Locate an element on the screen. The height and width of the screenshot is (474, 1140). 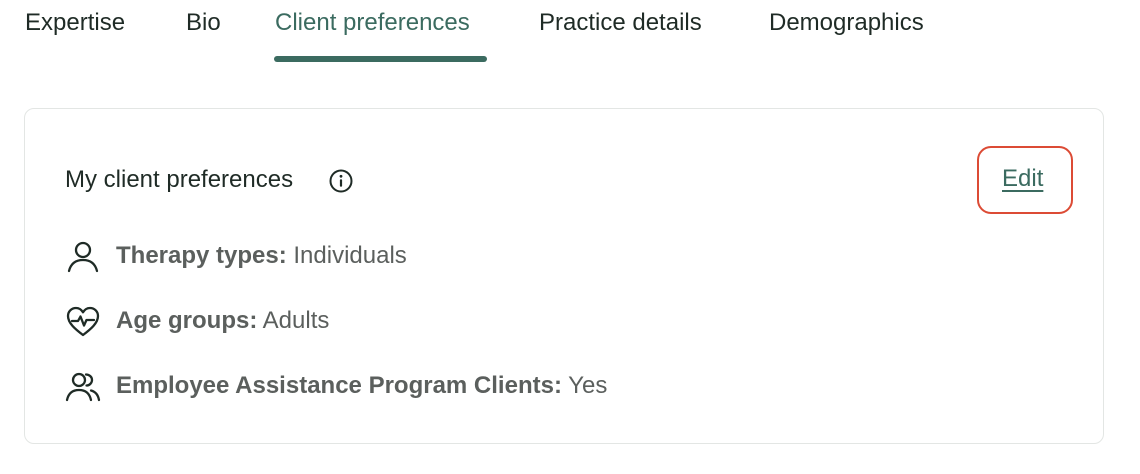
edit-link: Edit is located at coordinates (1022, 179).